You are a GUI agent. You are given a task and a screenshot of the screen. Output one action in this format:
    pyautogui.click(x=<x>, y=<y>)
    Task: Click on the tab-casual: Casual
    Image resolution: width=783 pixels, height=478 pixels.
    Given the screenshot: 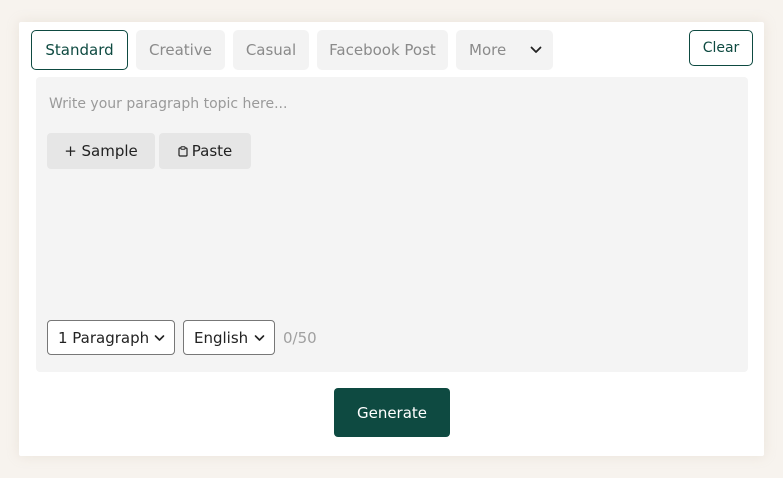 What is the action you would take?
    pyautogui.click(x=271, y=50)
    